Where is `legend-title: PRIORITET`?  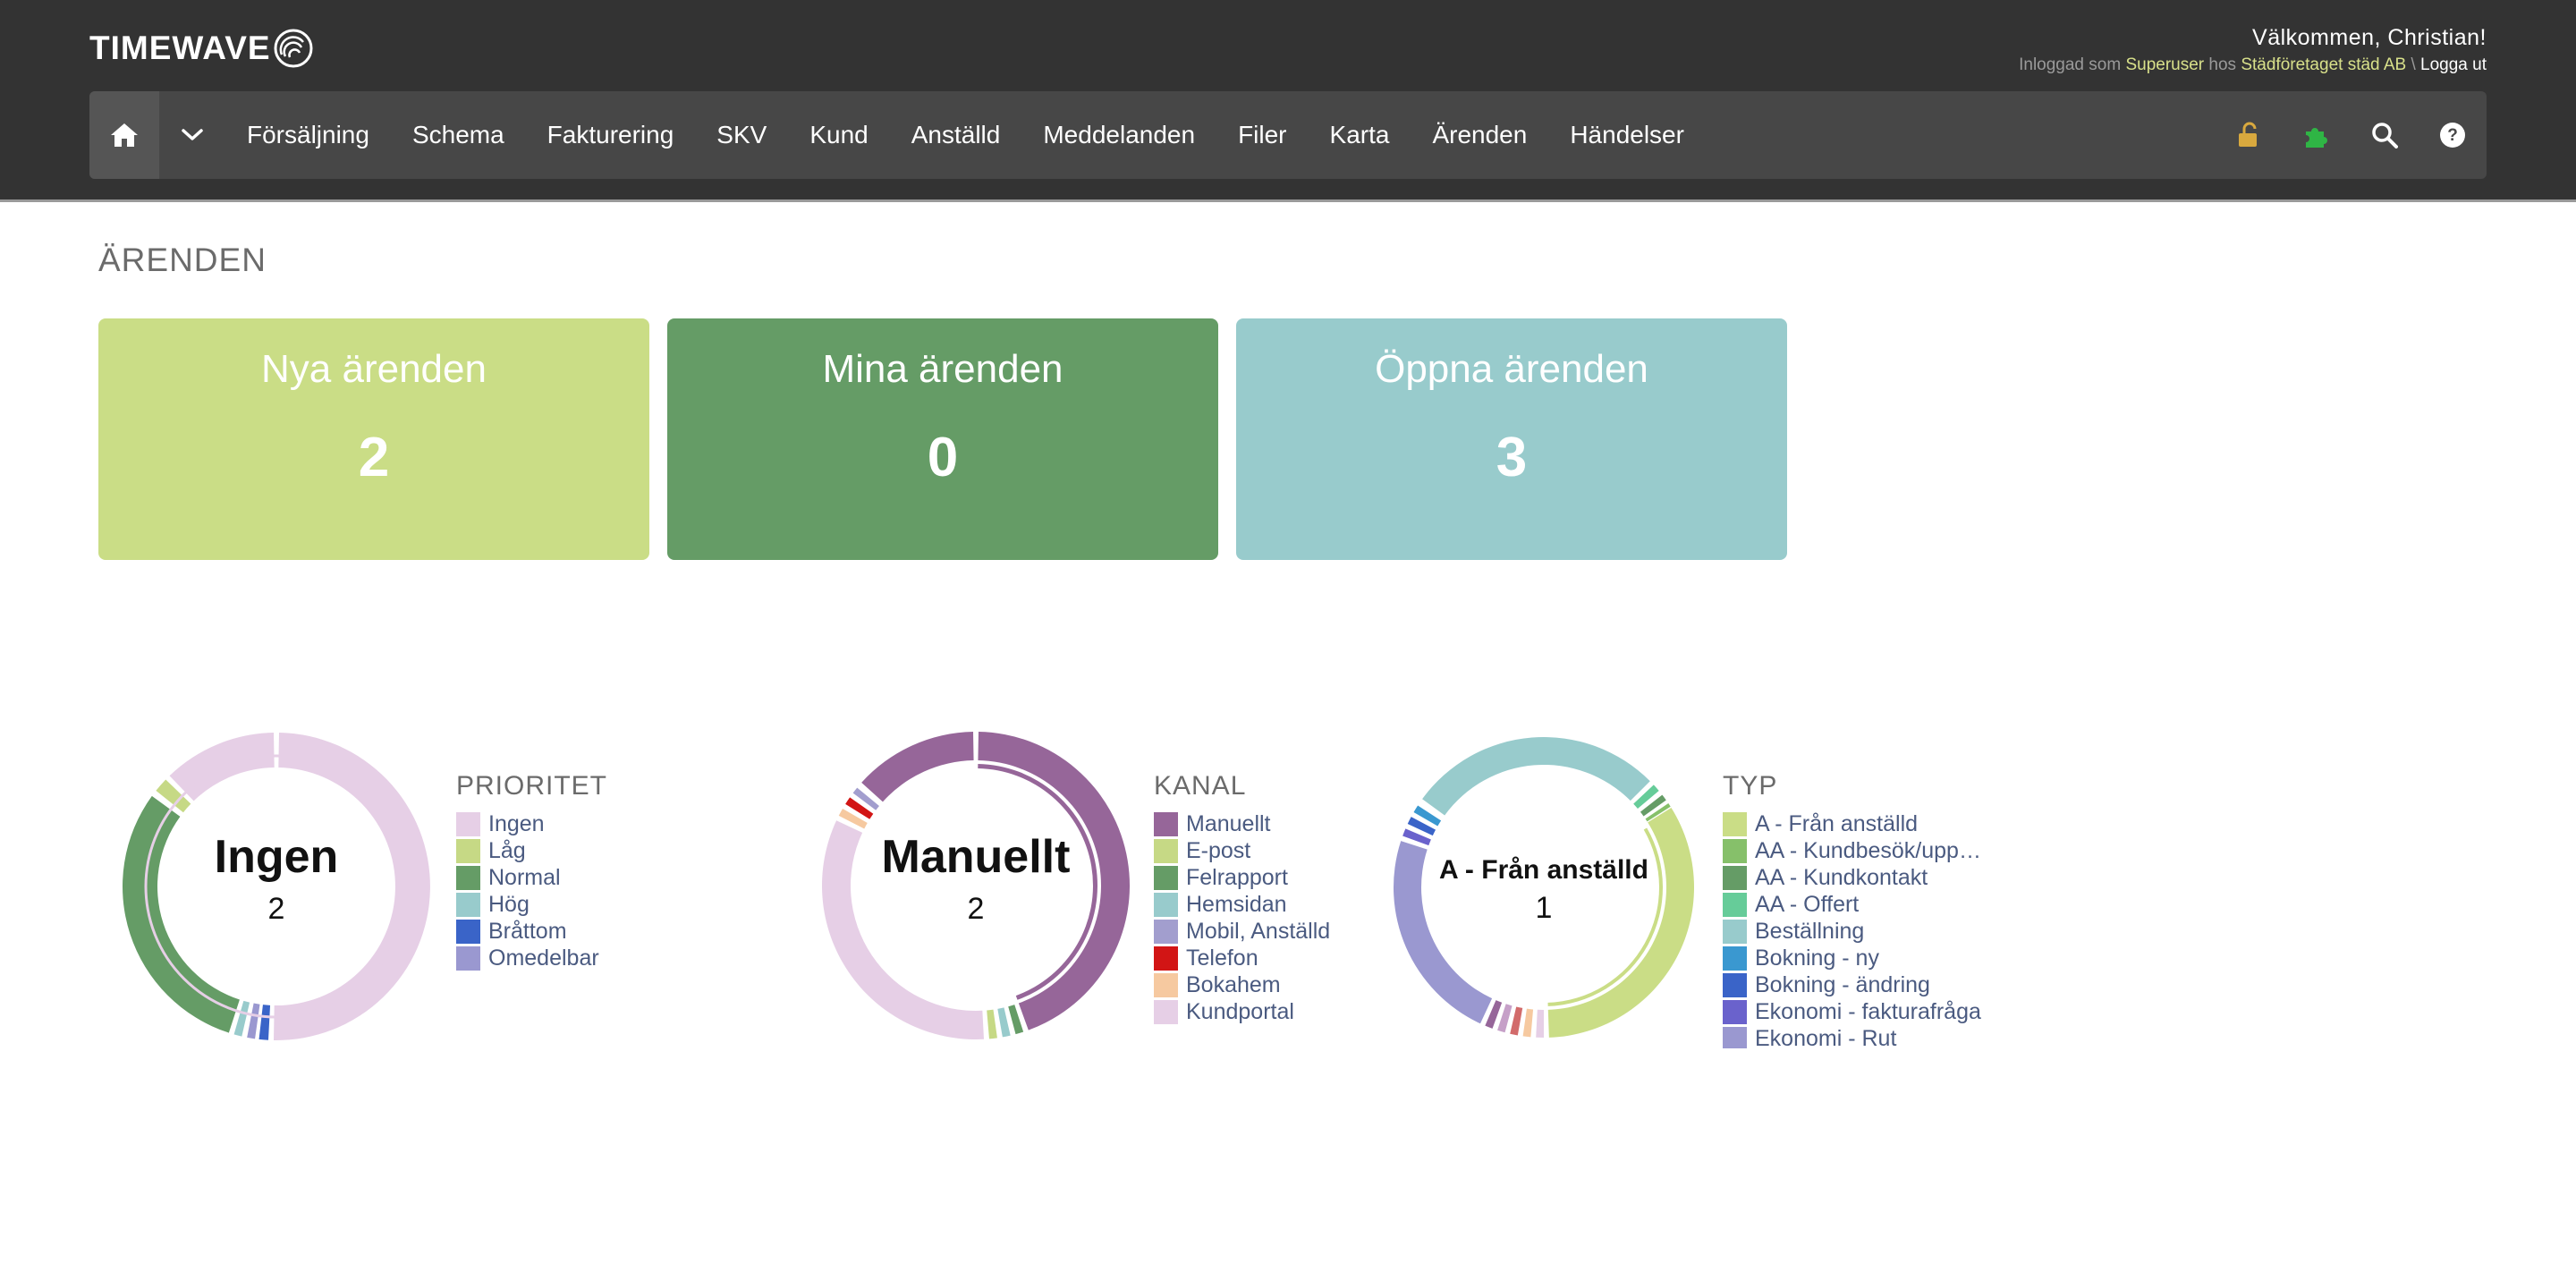
legend-title: PRIORITET is located at coordinates (532, 786).